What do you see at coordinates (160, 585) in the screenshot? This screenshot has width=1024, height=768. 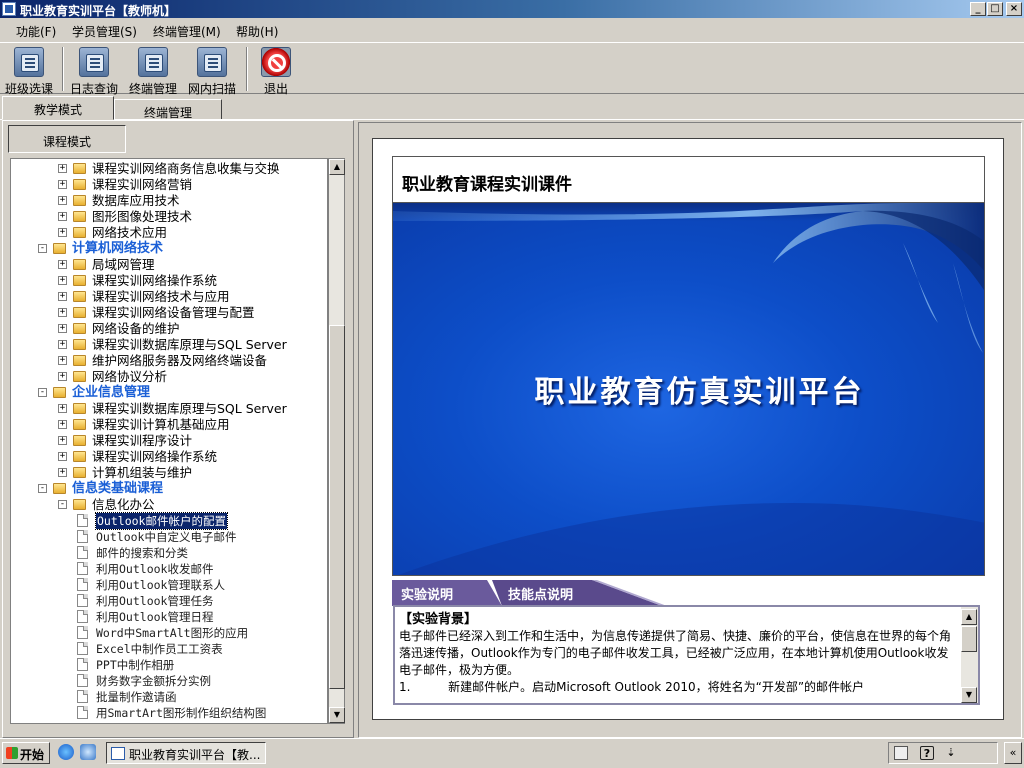 I see `tree-node-label: 利用Outlook管理联系人` at bounding box center [160, 585].